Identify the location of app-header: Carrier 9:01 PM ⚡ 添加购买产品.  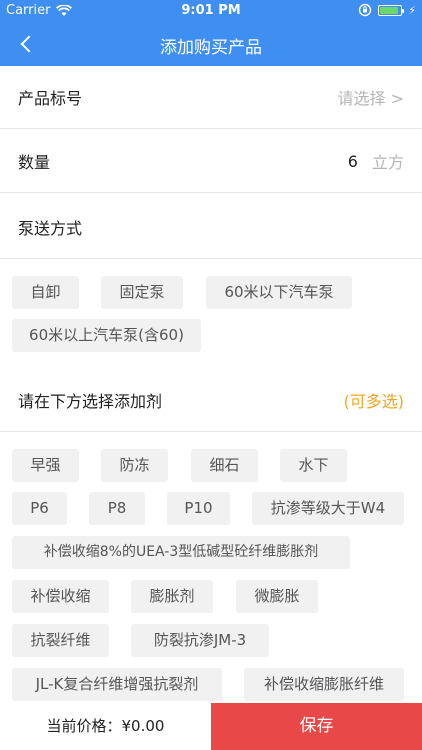
(211, 33).